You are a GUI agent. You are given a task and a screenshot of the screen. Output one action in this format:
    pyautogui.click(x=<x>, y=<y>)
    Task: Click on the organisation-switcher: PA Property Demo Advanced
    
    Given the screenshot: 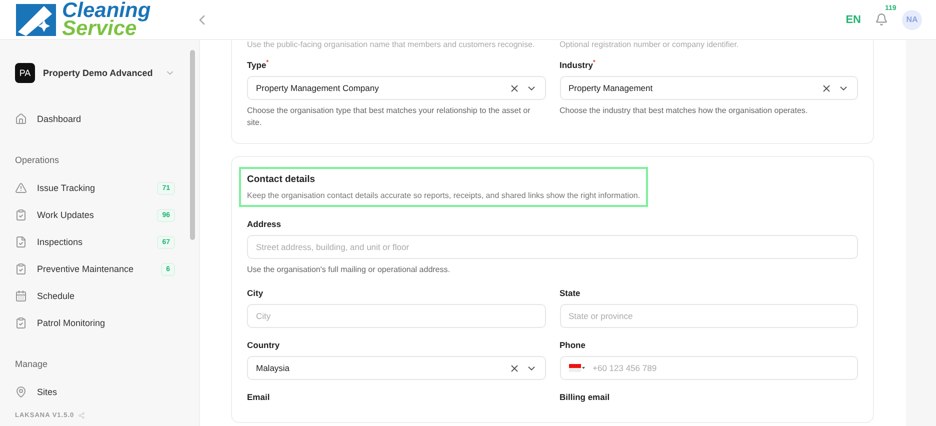 What is the action you would take?
    pyautogui.click(x=95, y=73)
    